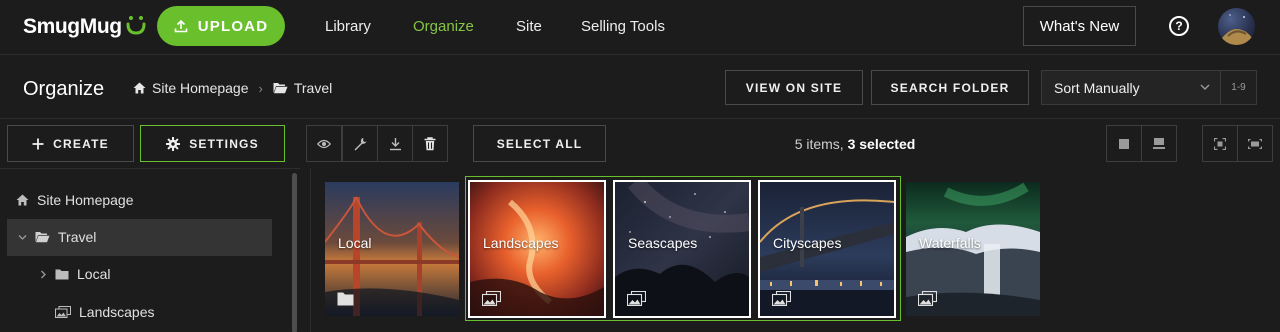 Image resolution: width=1280 pixels, height=332 pixels. I want to click on trash-icon, so click(430, 143).